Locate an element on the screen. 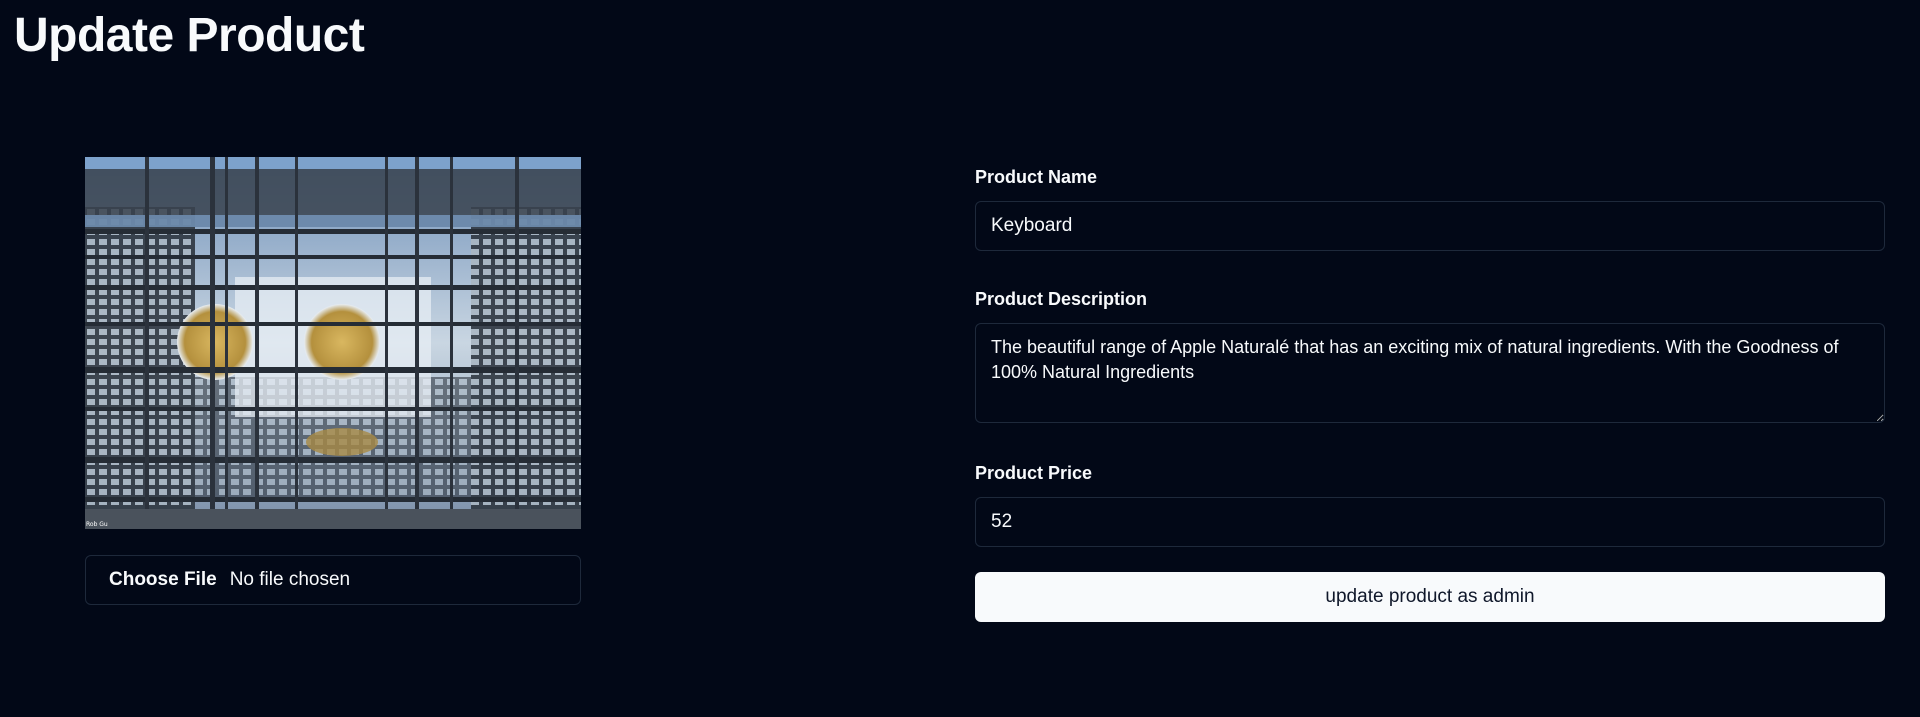 The height and width of the screenshot is (717, 1920). product-name-input is located at coordinates (1430, 226).